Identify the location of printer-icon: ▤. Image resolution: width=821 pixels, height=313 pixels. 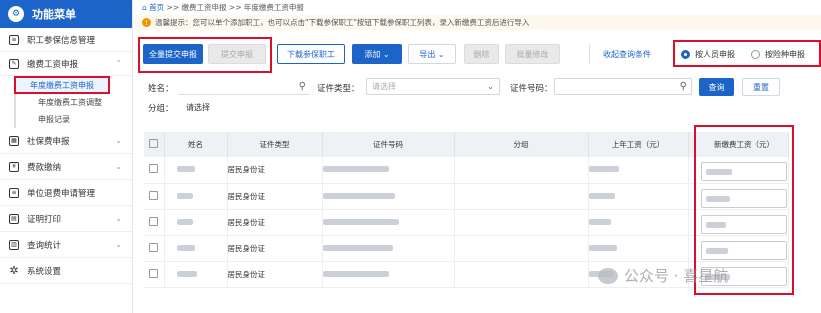
(14, 218).